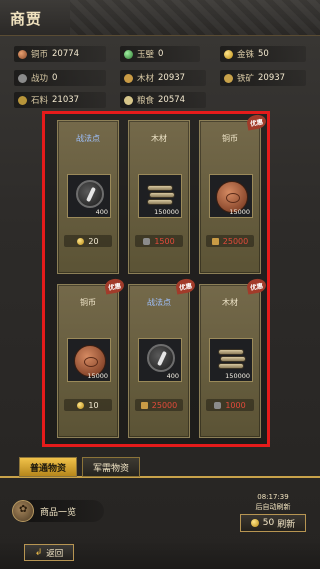 The image size is (320, 569). What do you see at coordinates (273, 507) in the screenshot?
I see `timer-caption: 后自动刷新` at bounding box center [273, 507].